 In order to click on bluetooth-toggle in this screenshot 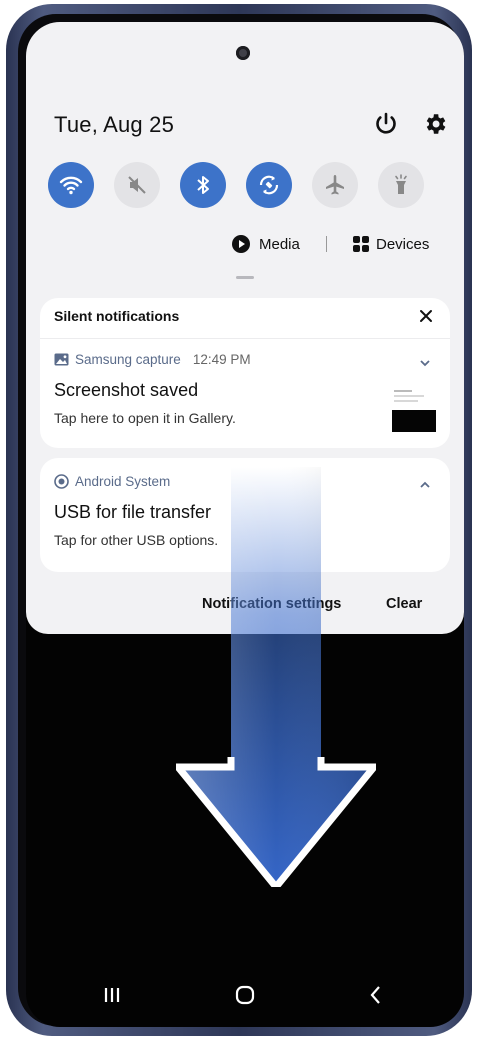, I will do `click(203, 185)`.